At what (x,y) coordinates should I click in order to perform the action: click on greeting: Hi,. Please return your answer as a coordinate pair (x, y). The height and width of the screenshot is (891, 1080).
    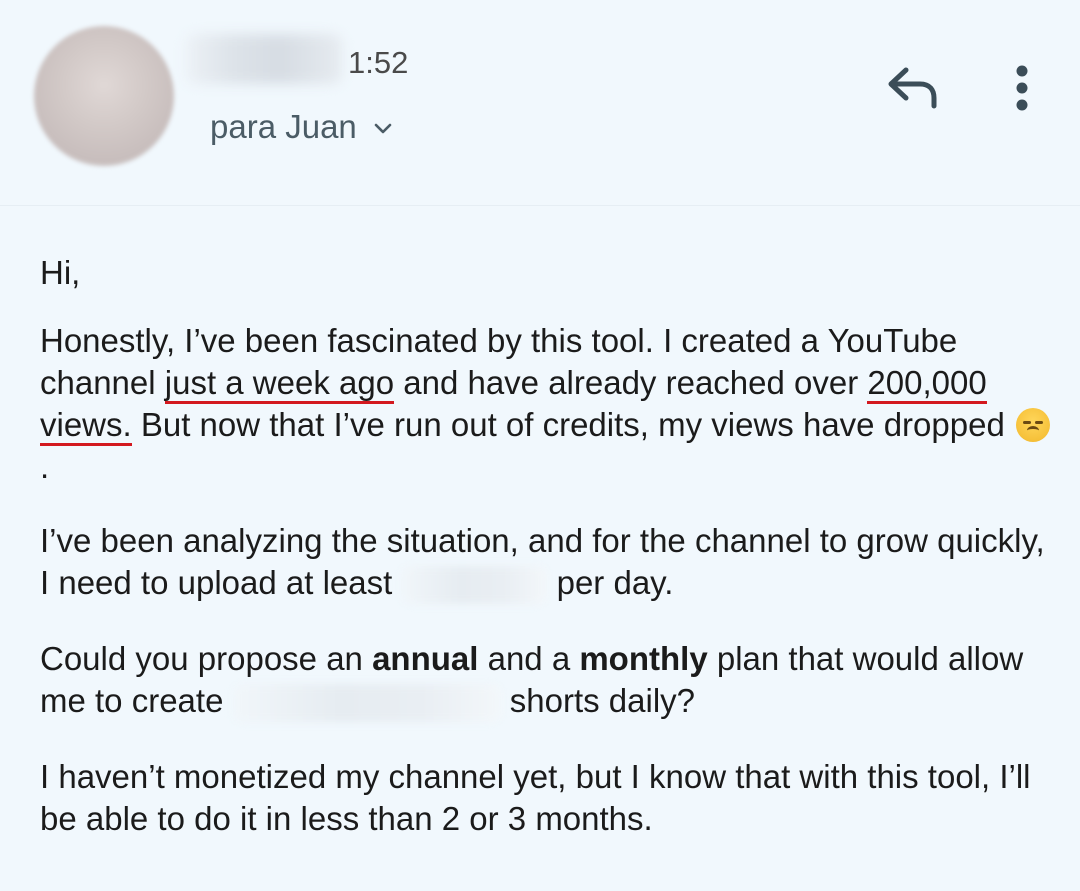
    Looking at the image, I should click on (60, 272).